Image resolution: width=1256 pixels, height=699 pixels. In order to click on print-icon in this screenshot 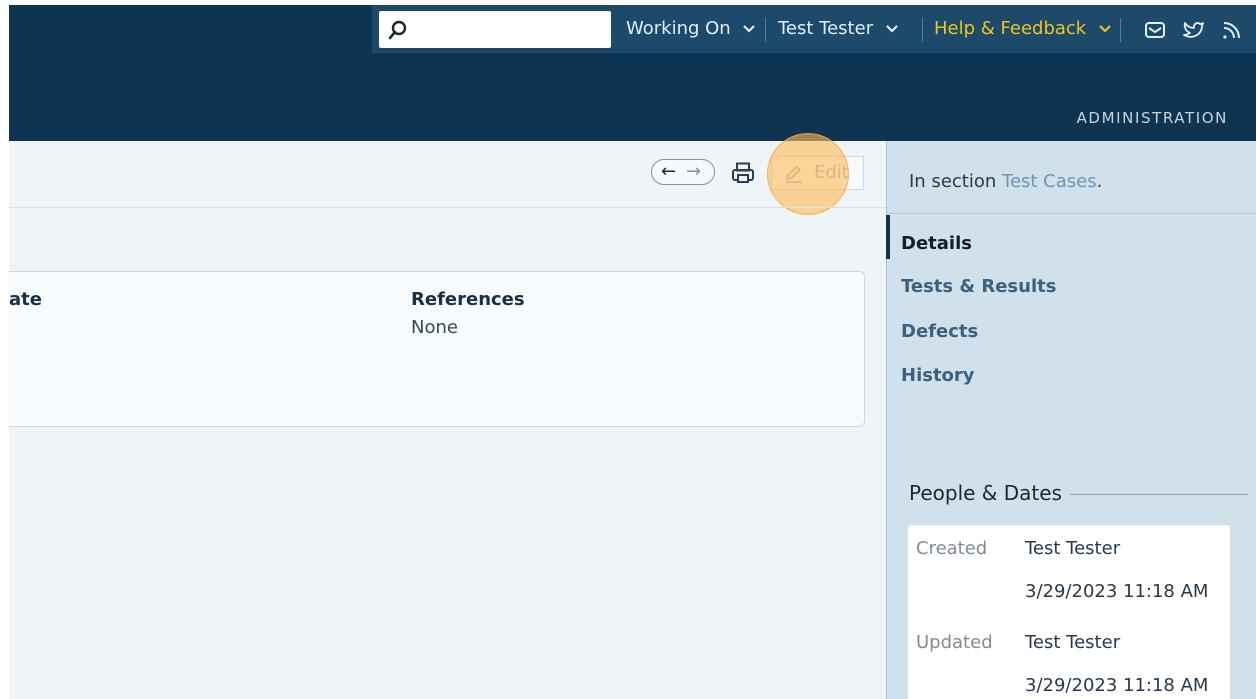, I will do `click(743, 173)`.